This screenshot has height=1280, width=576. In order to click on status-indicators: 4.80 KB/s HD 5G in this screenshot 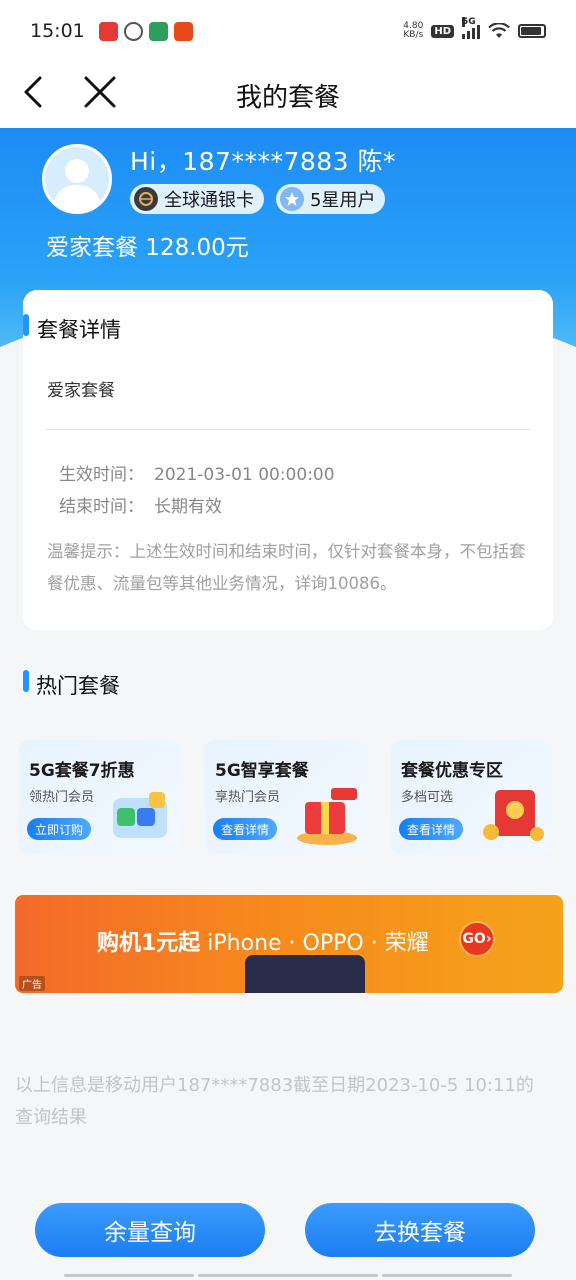, I will do `click(474, 28)`.